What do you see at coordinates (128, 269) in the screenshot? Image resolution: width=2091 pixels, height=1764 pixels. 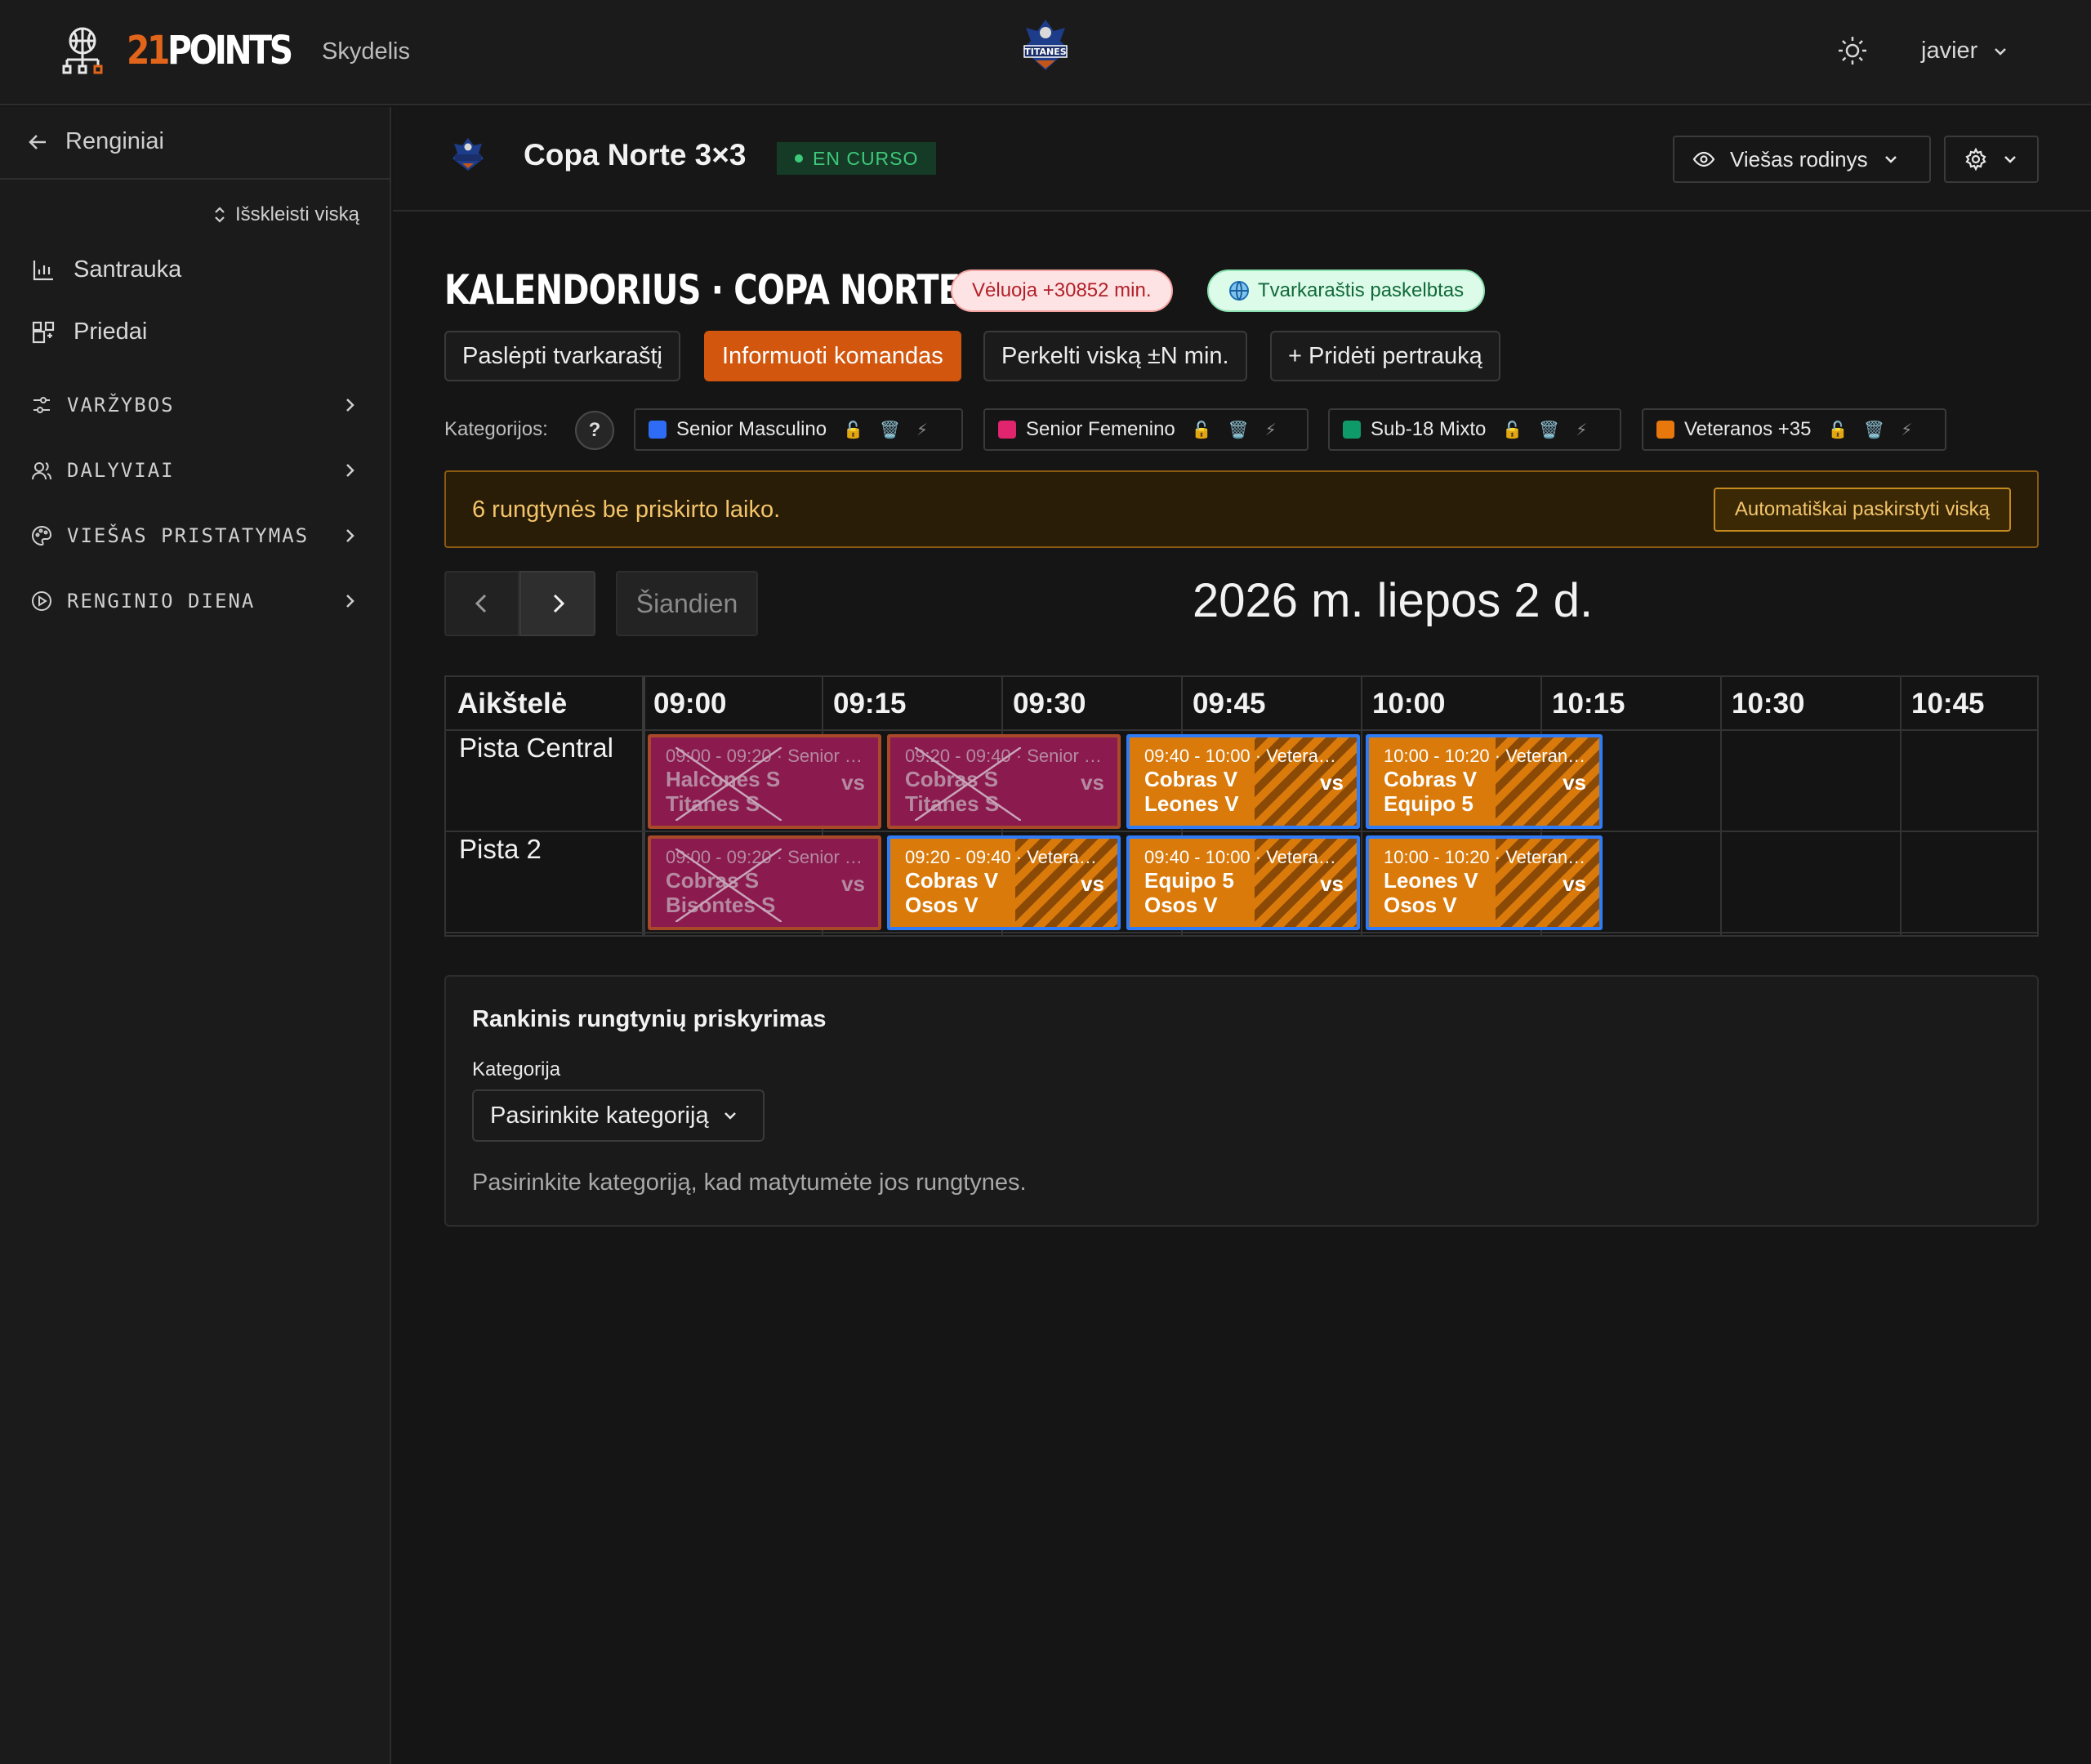 I see `sidebar-item-label: Santrauka` at bounding box center [128, 269].